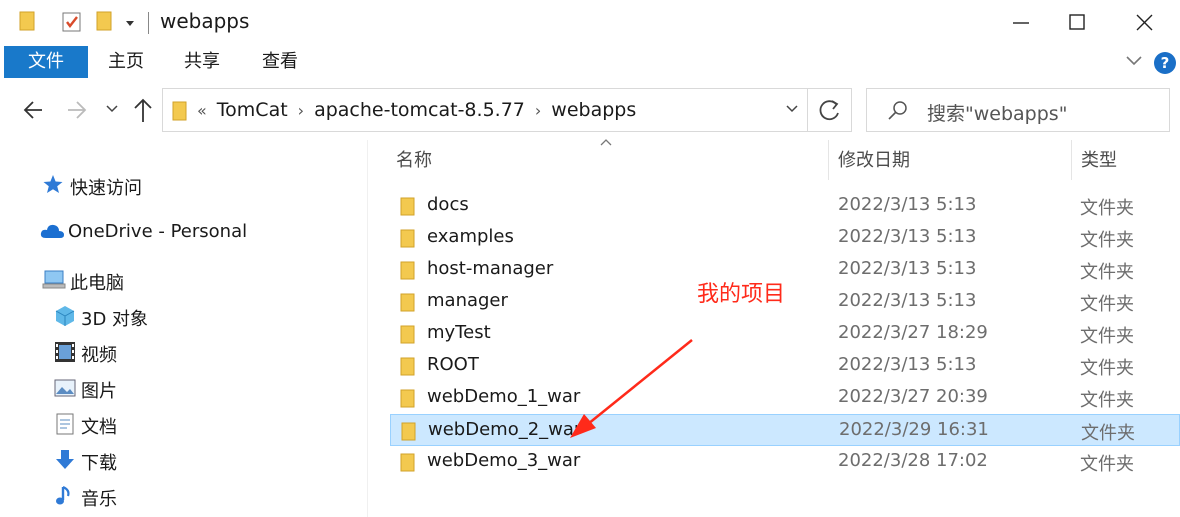 The height and width of the screenshot is (517, 1180). Describe the element at coordinates (1134, 61) in the screenshot. I see `ribbon-expand-icon` at that location.